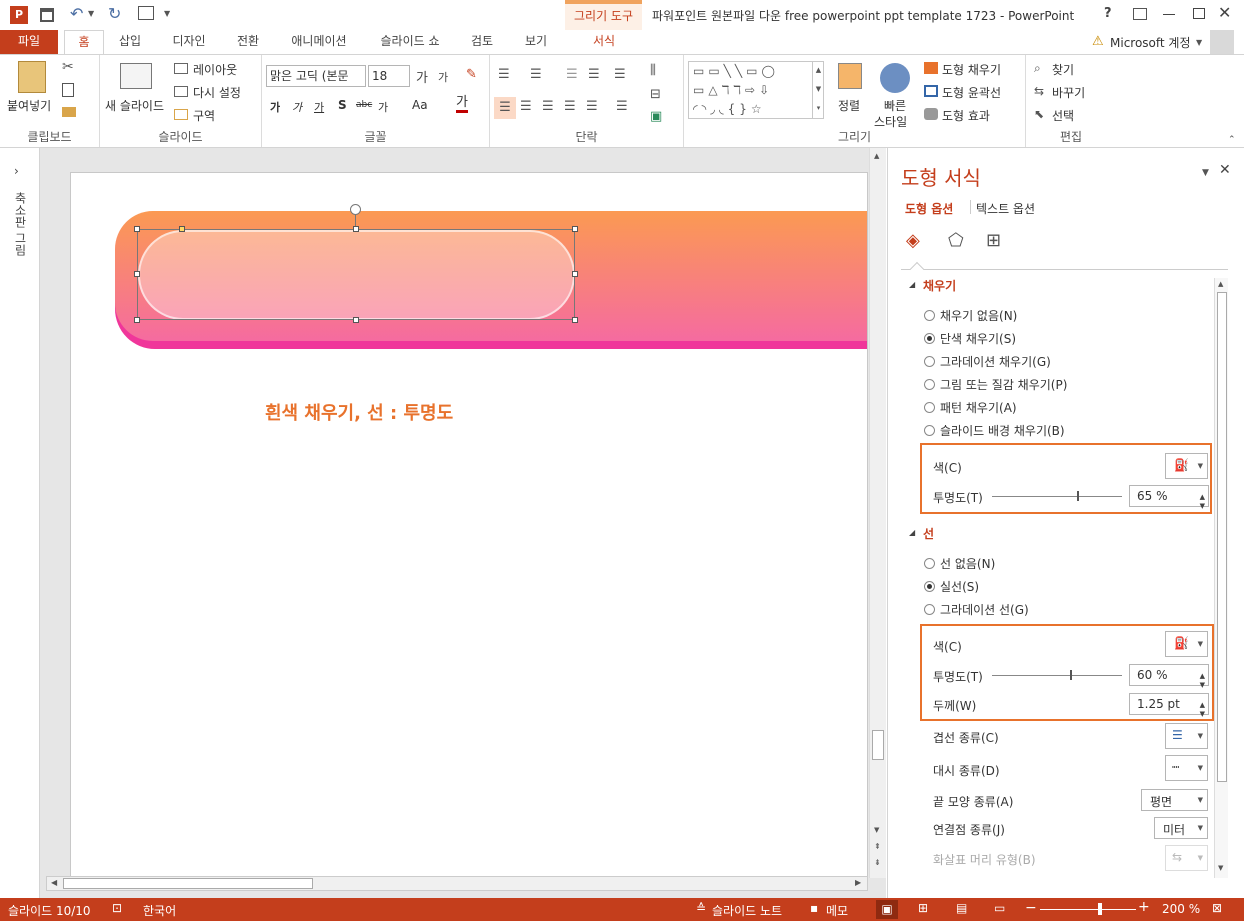  I want to click on fill-color-dropdown: ⛽ ▼, so click(1186, 466).